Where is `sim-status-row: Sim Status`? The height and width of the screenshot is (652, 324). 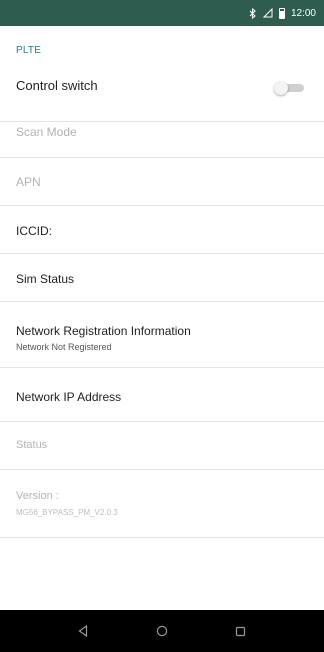 sim-status-row: Sim Status is located at coordinates (162, 278).